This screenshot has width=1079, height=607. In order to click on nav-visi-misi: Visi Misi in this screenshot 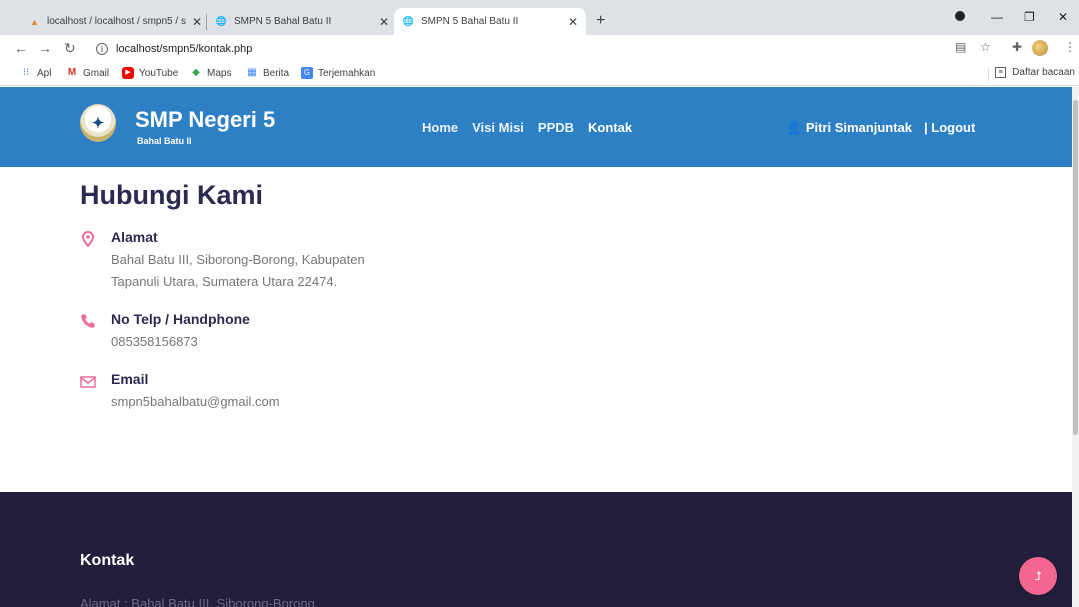, I will do `click(498, 127)`.